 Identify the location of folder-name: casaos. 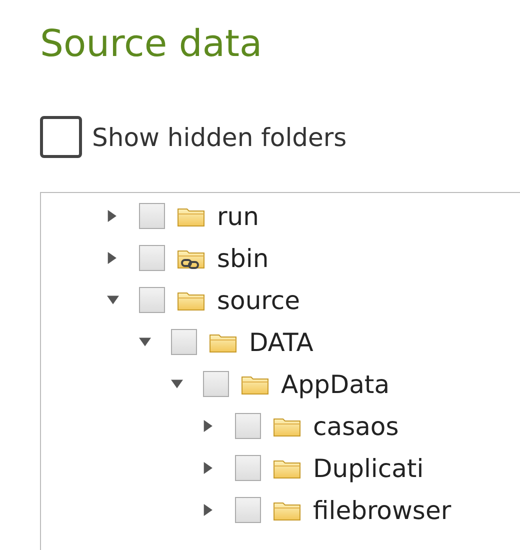
(356, 427).